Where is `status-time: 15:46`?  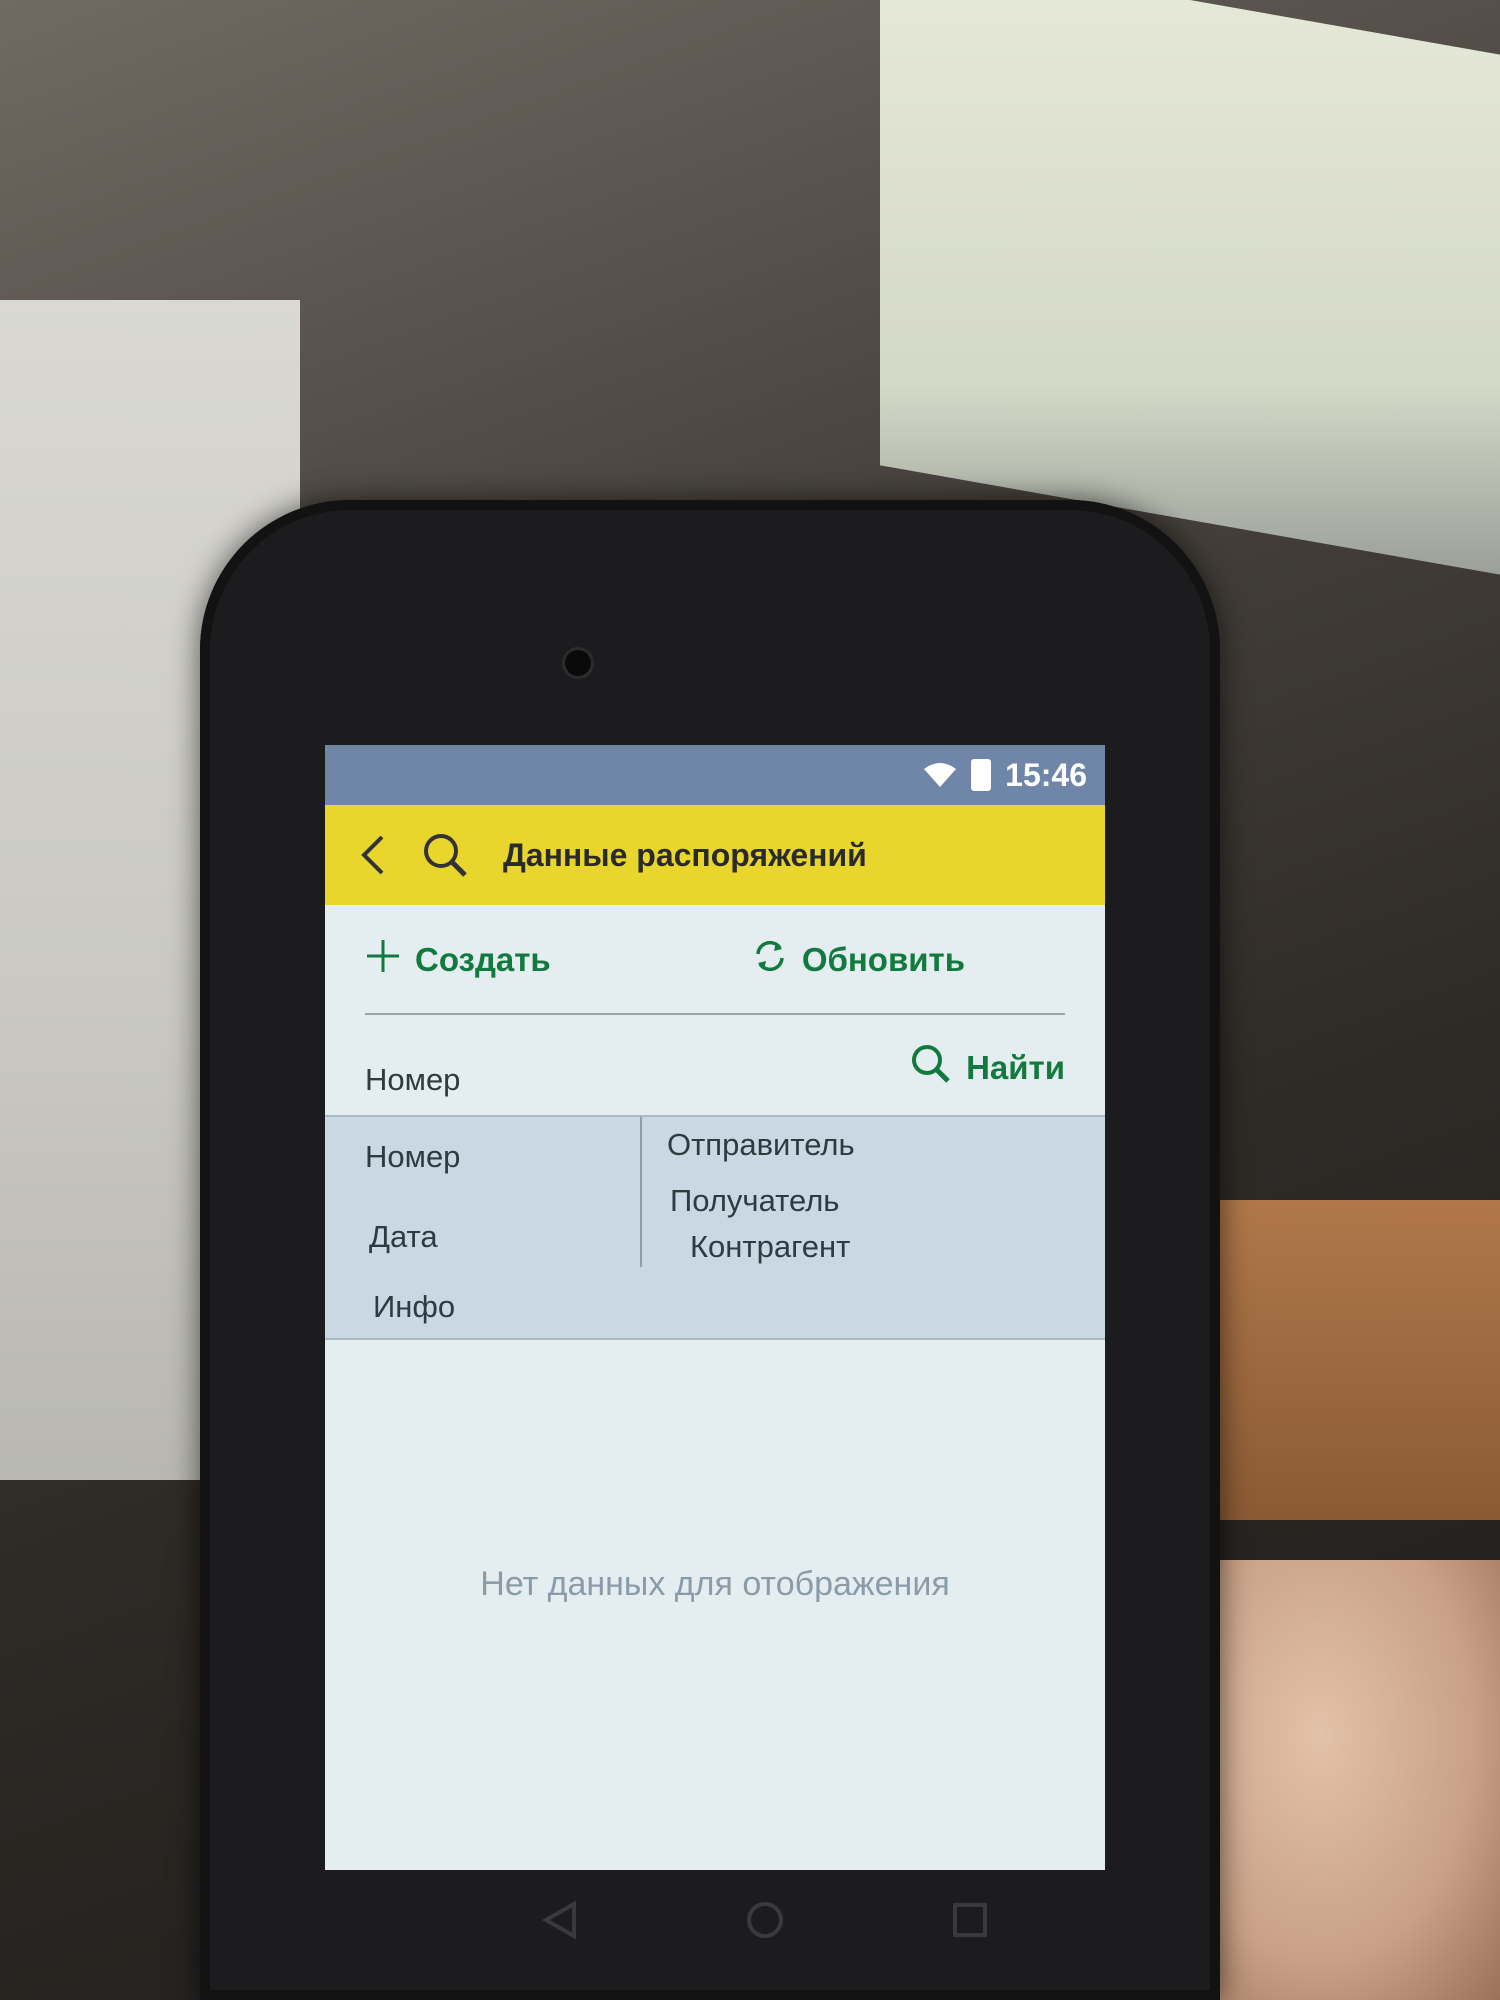
status-time: 15:46 is located at coordinates (1046, 774).